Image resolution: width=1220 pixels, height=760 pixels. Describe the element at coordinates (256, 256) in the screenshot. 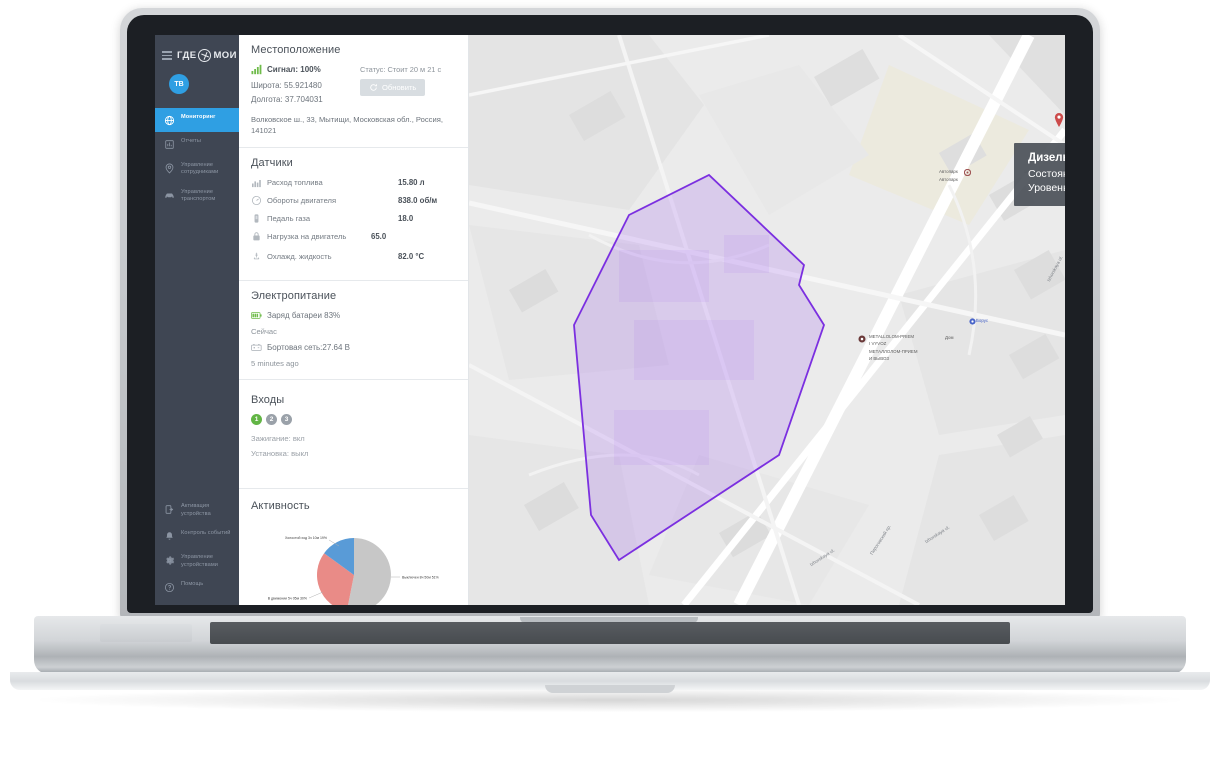

I see `coolant-icon` at that location.